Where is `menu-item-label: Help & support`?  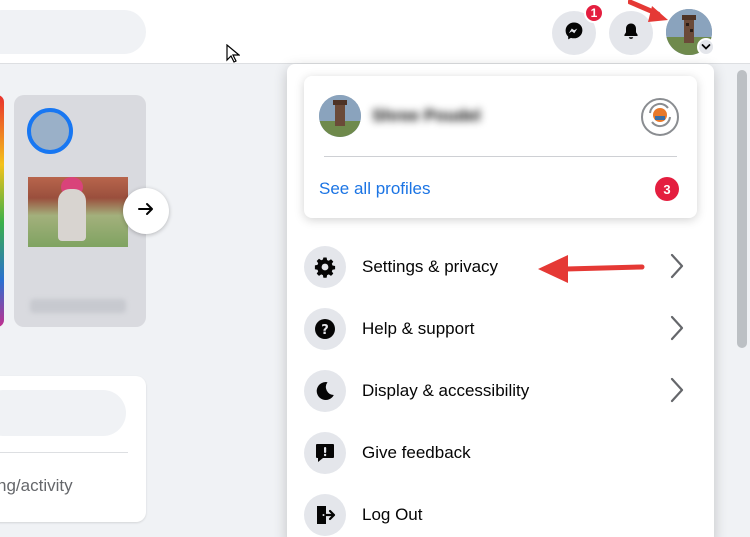
menu-item-label: Help & support is located at coordinates (418, 328).